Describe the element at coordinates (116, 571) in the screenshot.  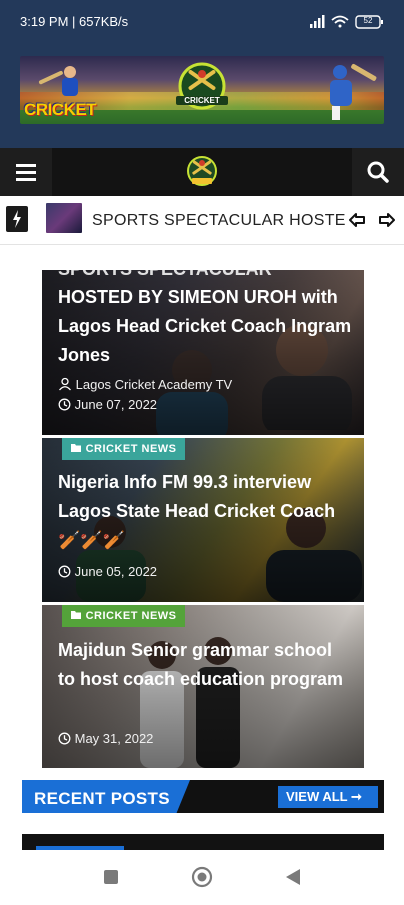
I see `card-date: June 05, 2022` at that location.